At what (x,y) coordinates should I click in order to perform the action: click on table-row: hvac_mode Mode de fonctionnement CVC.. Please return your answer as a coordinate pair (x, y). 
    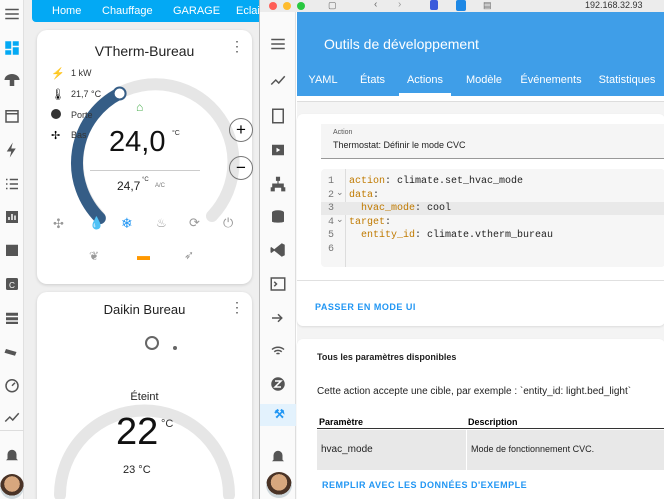
    Looking at the image, I should click on (490, 450).